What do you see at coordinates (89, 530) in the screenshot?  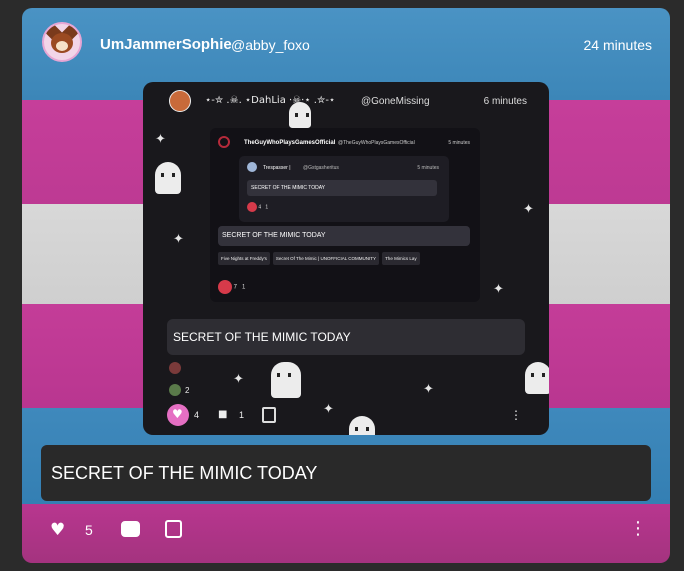 I see `like-count: 5` at bounding box center [89, 530].